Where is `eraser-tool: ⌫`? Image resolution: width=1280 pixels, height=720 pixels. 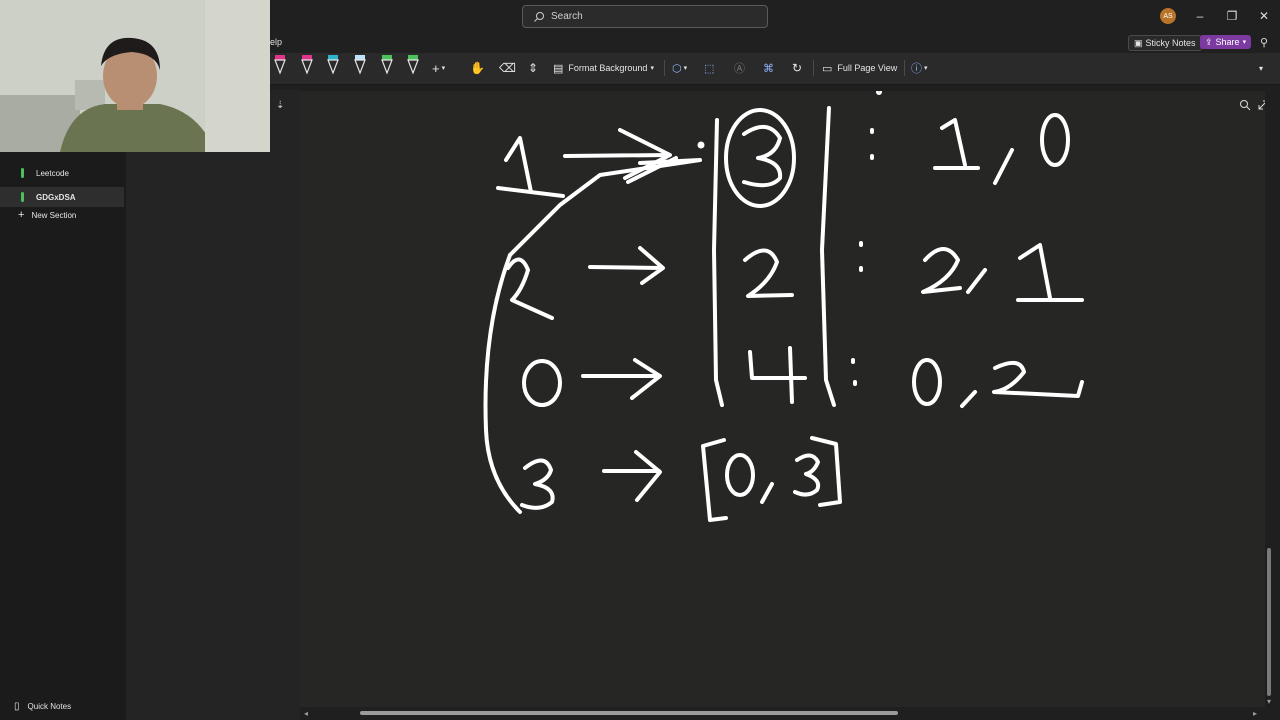 eraser-tool: ⌫ is located at coordinates (507, 68).